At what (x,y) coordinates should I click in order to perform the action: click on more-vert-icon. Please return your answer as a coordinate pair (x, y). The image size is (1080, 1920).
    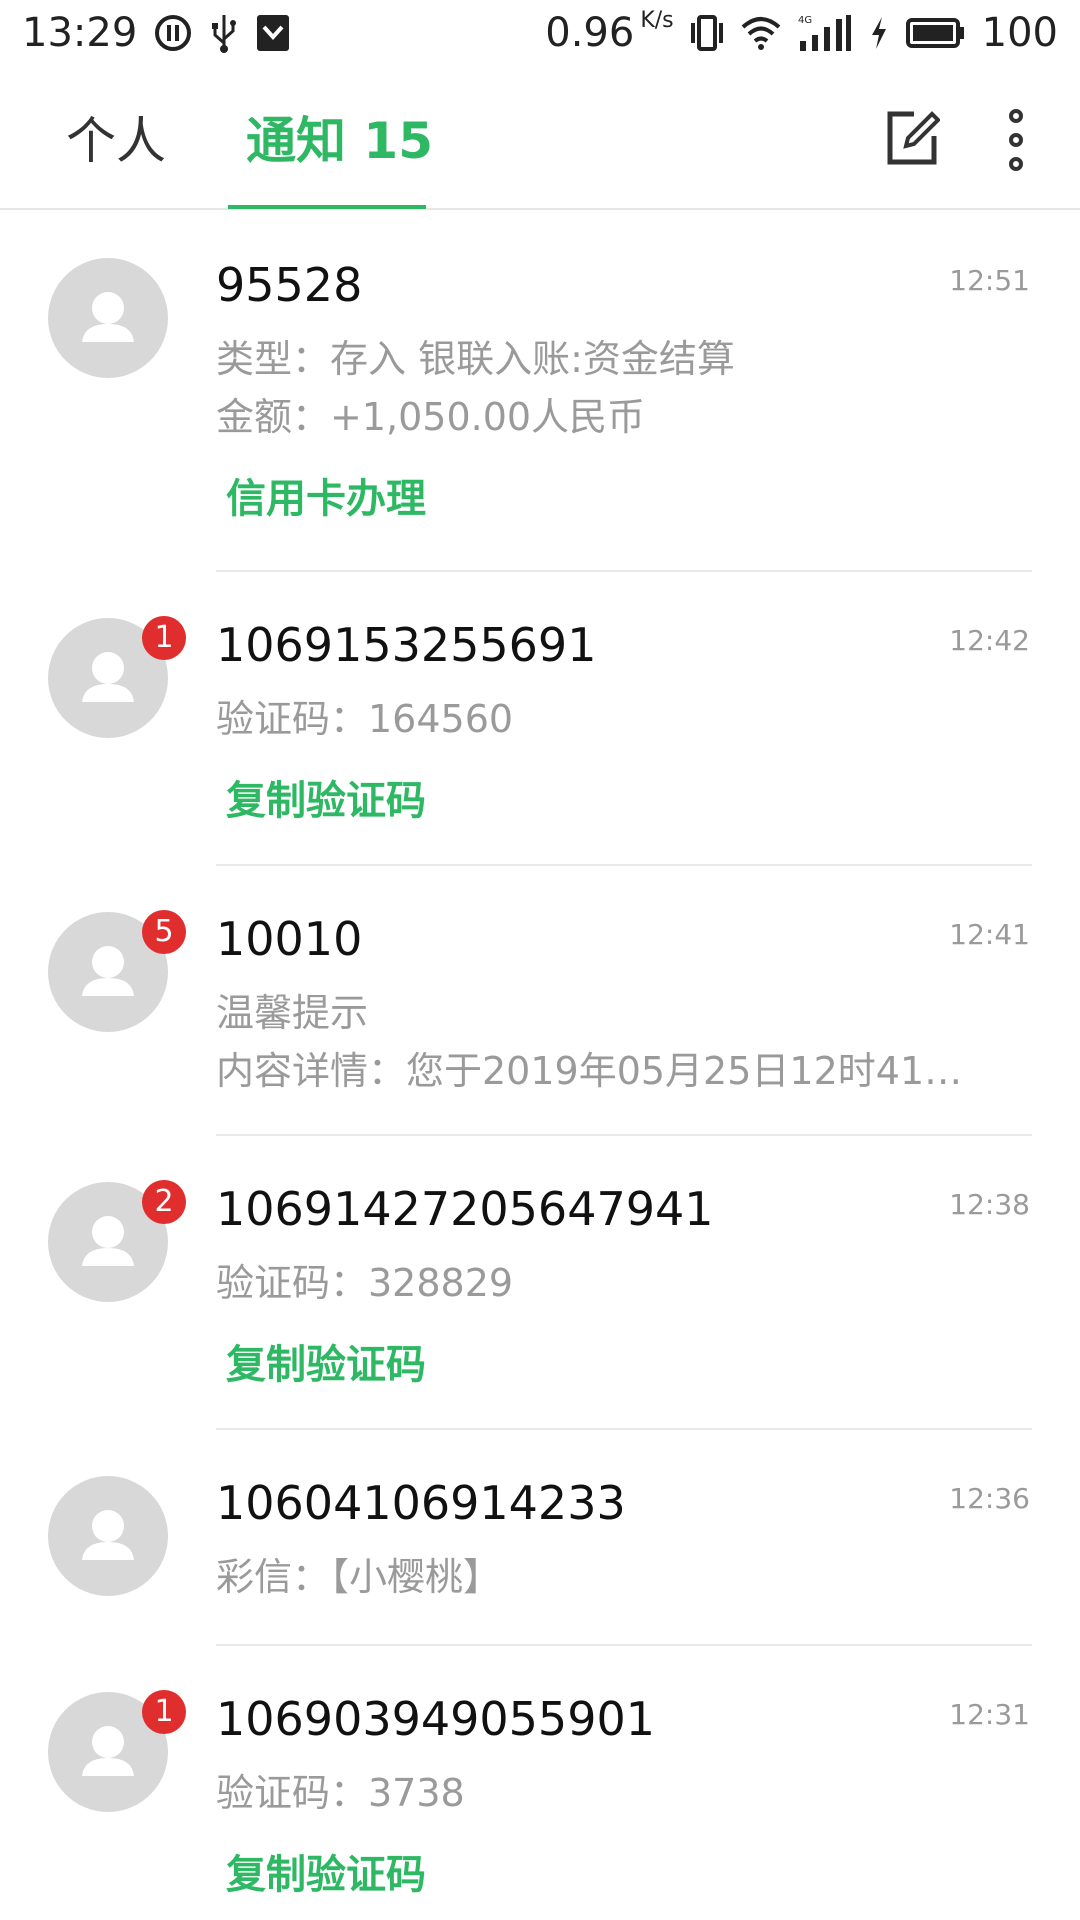
    Looking at the image, I should click on (1016, 140).